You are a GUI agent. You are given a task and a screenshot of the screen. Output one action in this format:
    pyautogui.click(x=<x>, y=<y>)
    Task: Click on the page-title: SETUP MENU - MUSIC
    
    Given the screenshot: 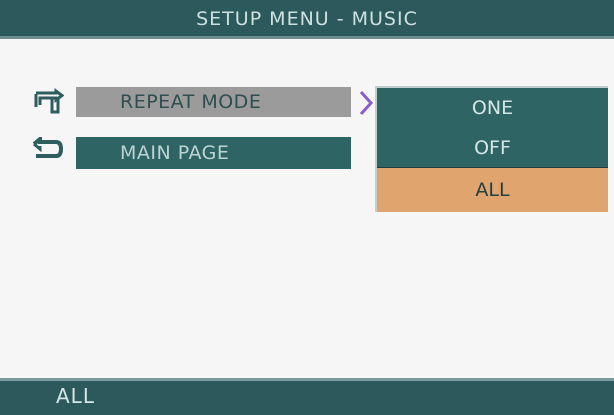 What is the action you would take?
    pyautogui.click(x=307, y=19)
    